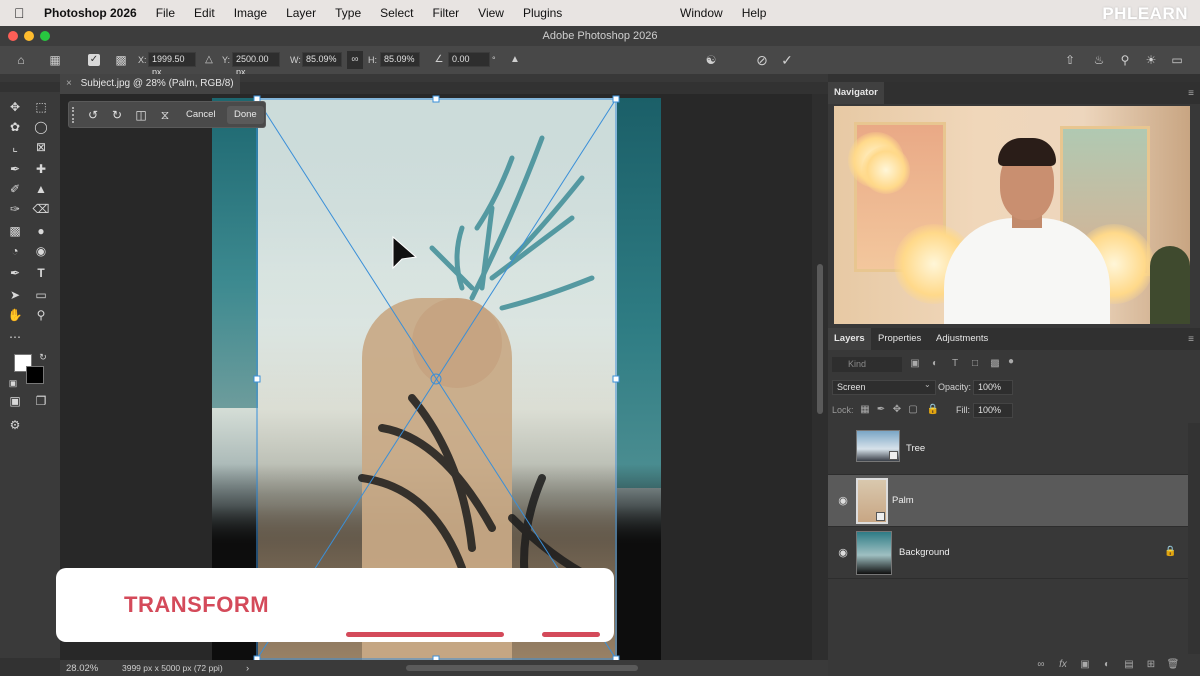 The width and height of the screenshot is (1200, 676). I want to click on marquee-tool-icon: ⬚, so click(41, 107).